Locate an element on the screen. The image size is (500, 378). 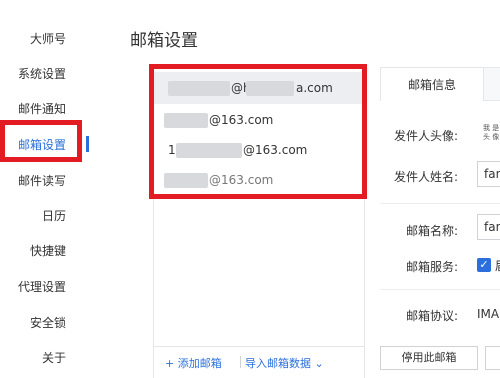
avatar-image: 我 是 头 像 is located at coordinates (491, 133).